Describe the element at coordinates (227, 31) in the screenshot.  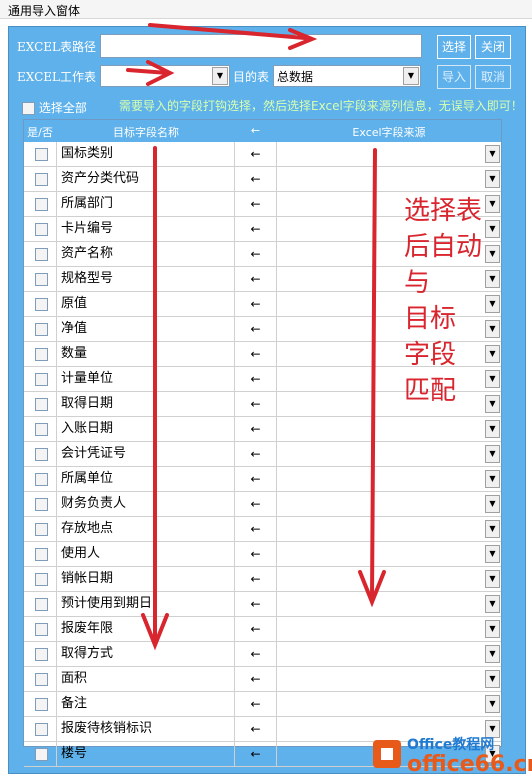
I see `arrow-to-path-icon` at that location.